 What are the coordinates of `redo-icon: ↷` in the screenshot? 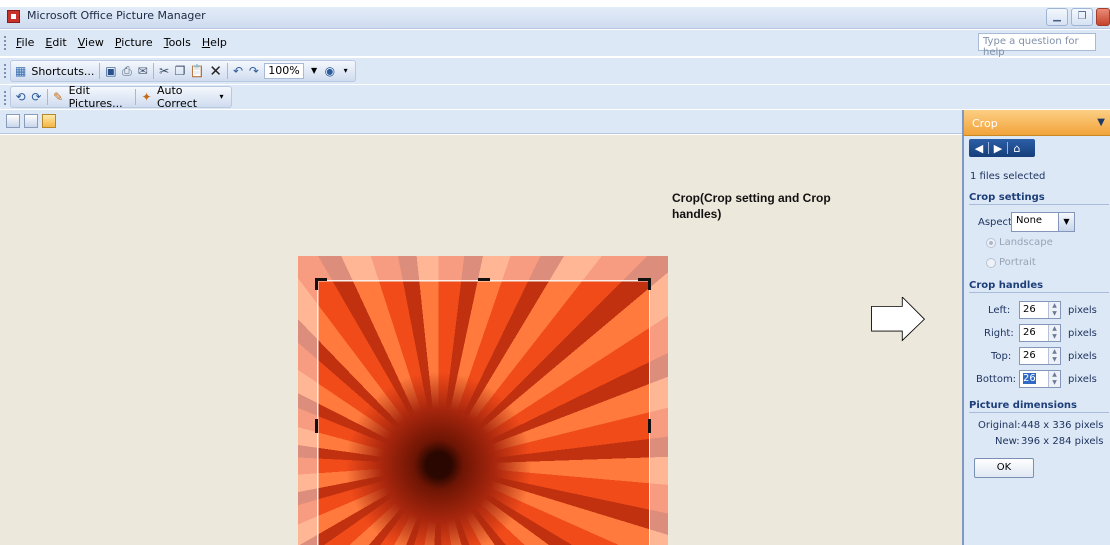 It's located at (253, 71).